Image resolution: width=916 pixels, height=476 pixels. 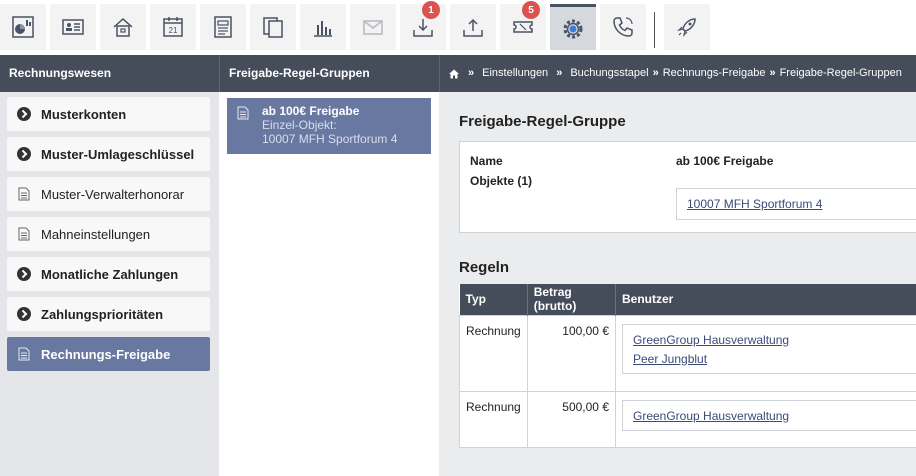 I want to click on sidebar-item-mahneinstellungen: Mahneinstellungen, so click(x=108, y=234).